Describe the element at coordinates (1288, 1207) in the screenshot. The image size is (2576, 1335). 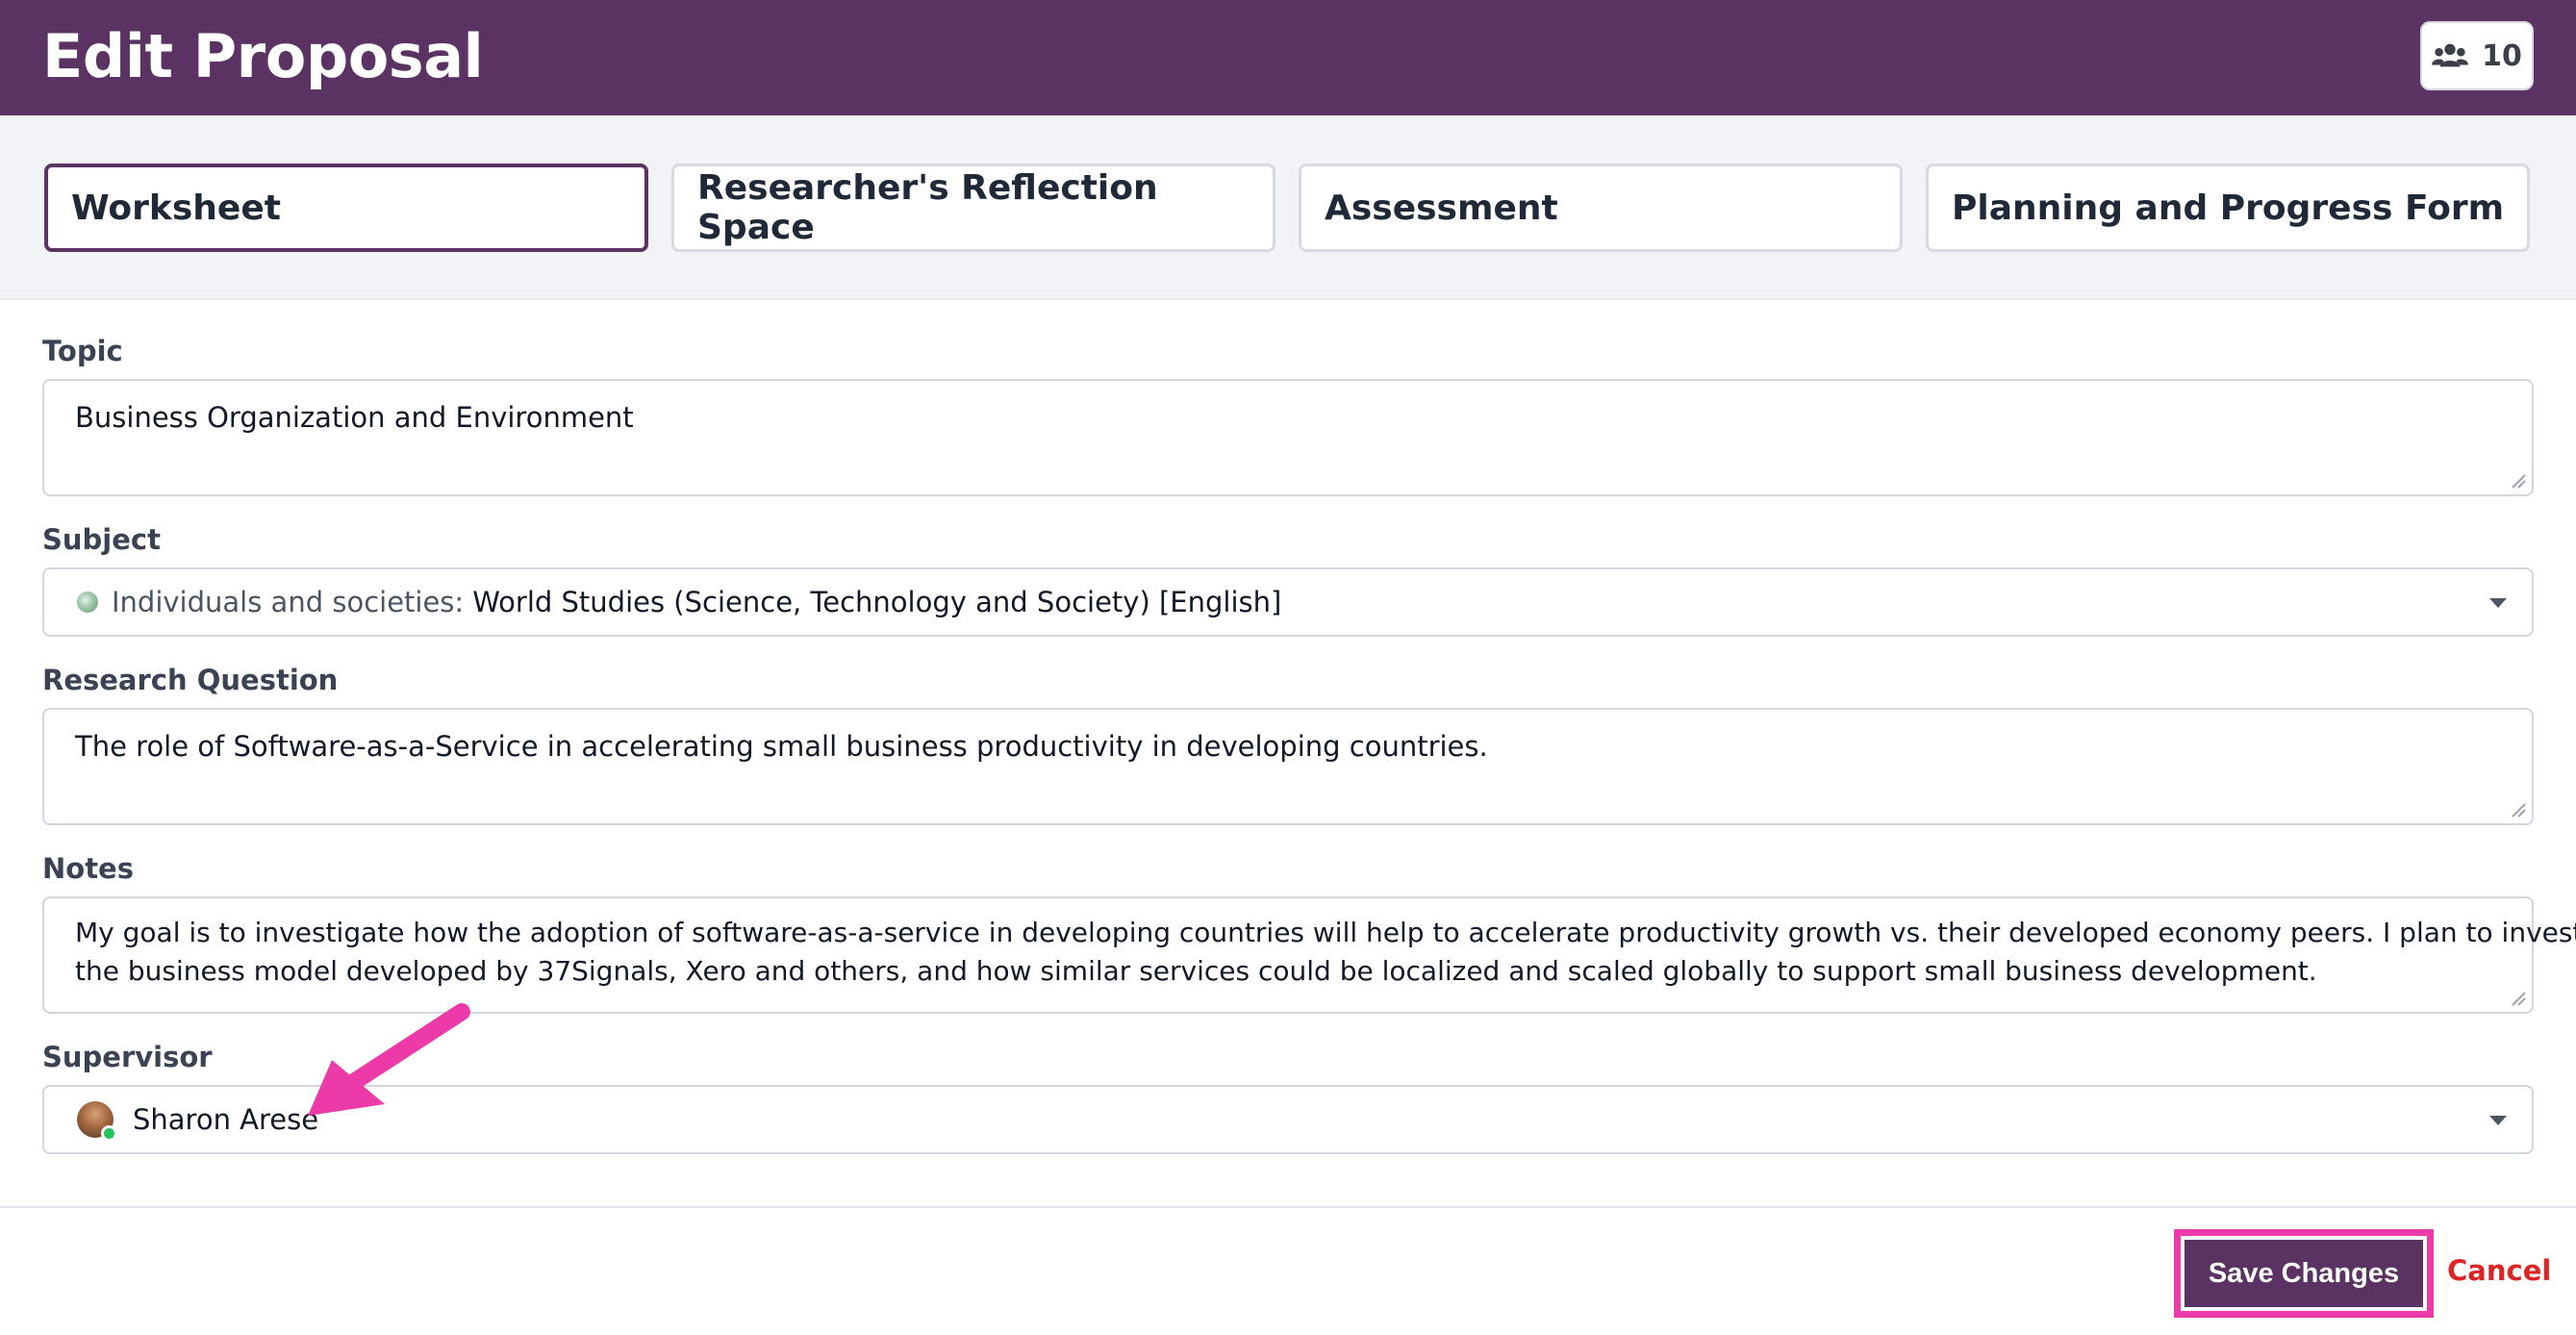
I see `footer-divider` at that location.